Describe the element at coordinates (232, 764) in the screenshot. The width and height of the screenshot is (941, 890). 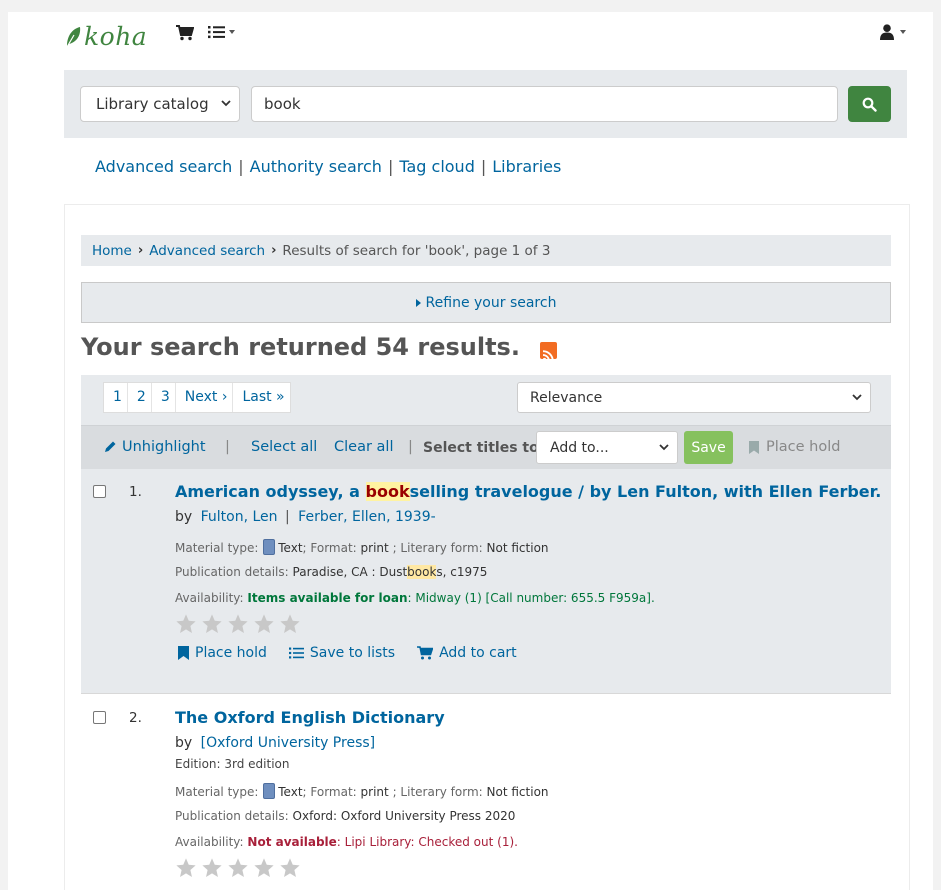
I see `result-edition: Edition: 3rd edition` at that location.